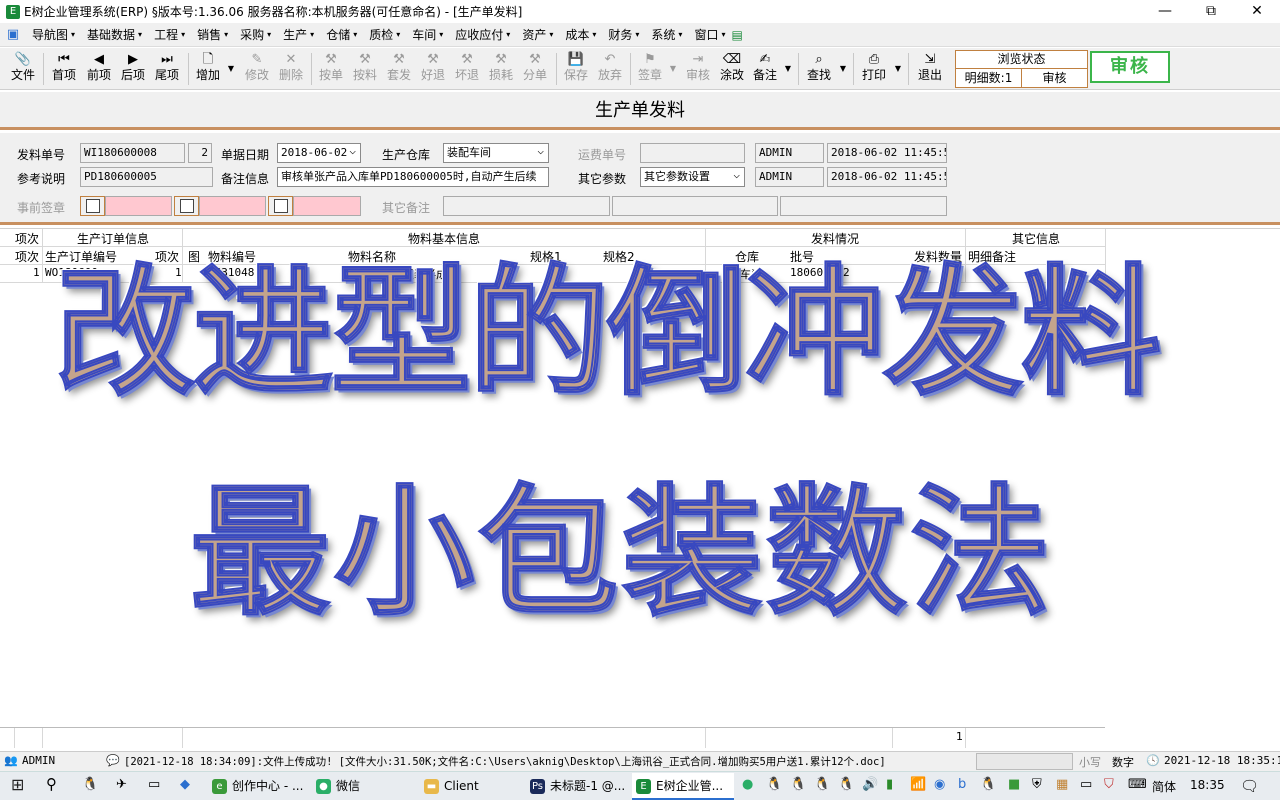 This screenshot has height=800, width=1280. What do you see at coordinates (535, 66) in the screenshot?
I see `split-button: ⚒ 分单` at bounding box center [535, 66].